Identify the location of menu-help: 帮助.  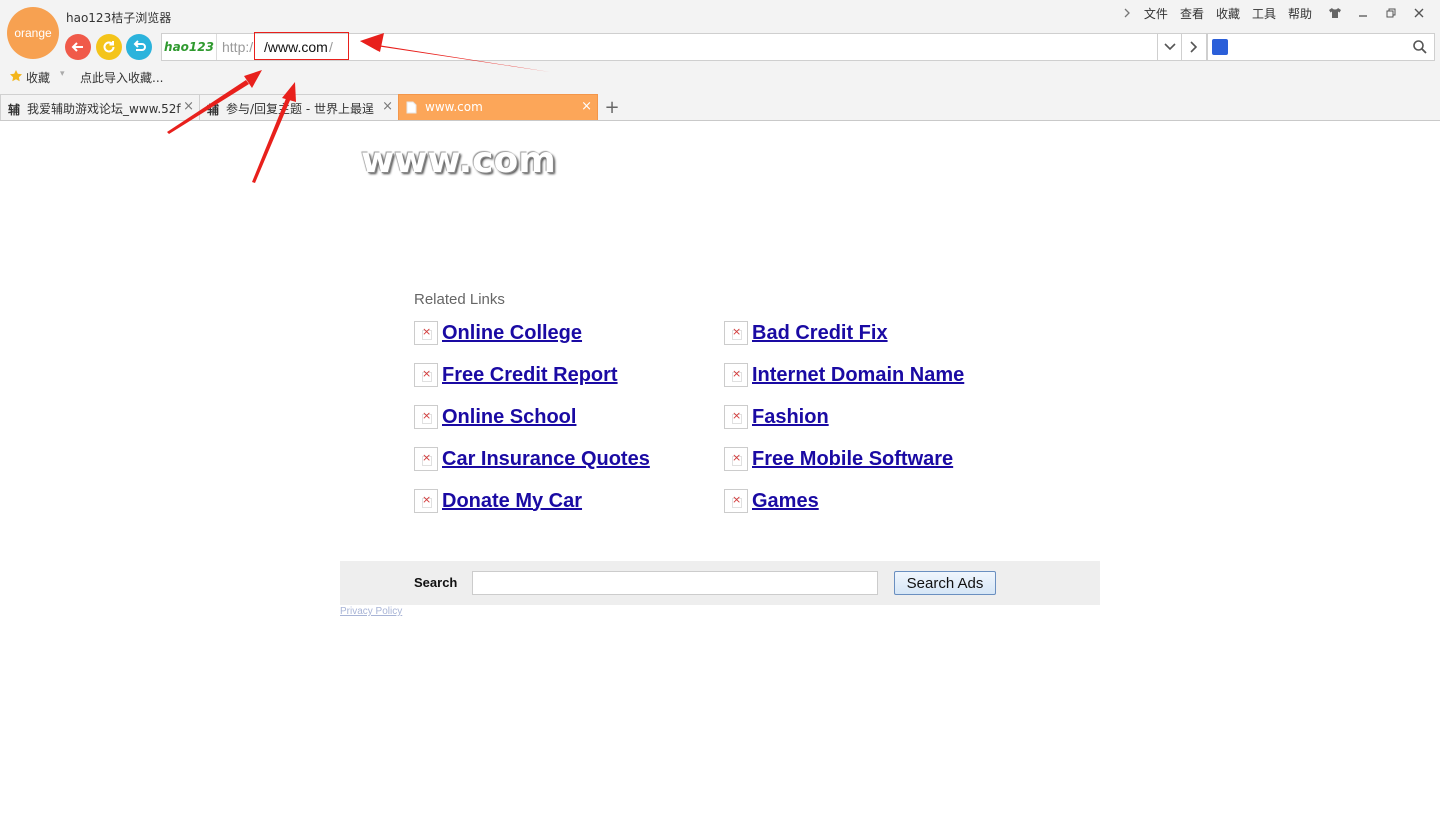
(1300, 13).